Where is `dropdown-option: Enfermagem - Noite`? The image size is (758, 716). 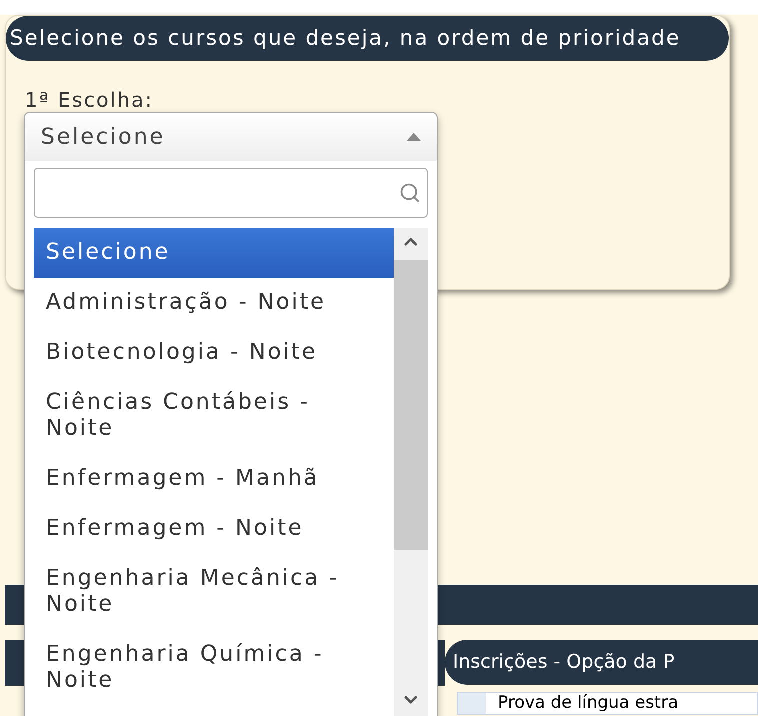
dropdown-option: Enfermagem - Noite is located at coordinates (214, 529).